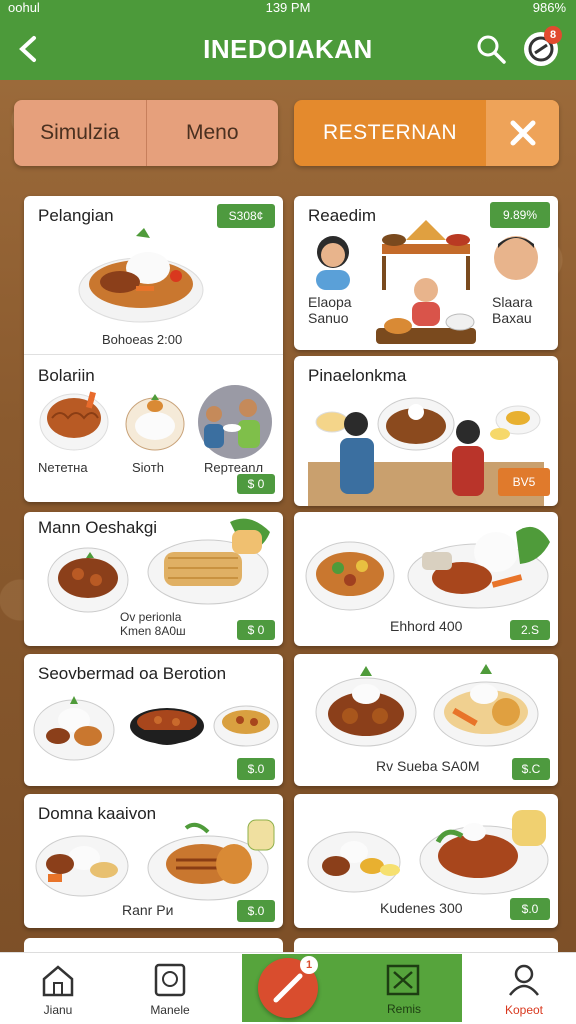 This screenshot has height=1024, width=576. I want to click on people-serving-image, so click(235, 422).